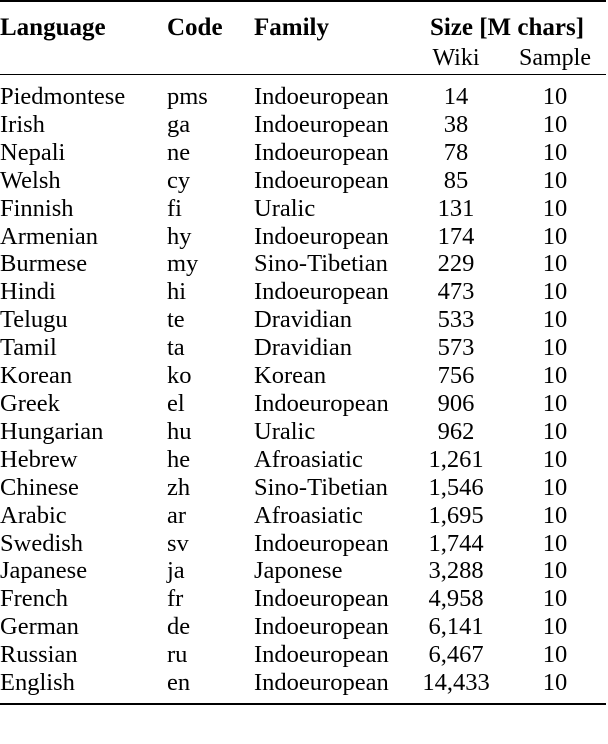 The image size is (608, 744). I want to click on cell-language: Swedish, so click(42, 543).